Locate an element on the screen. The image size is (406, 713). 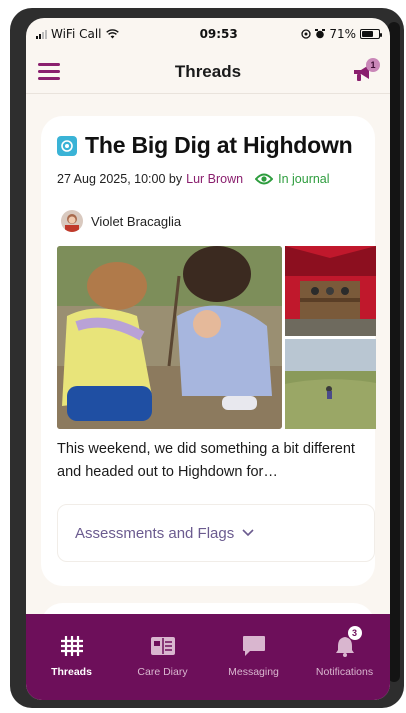
post-title-row: The Big Dig at Highdown is located at coordinates (205, 145).